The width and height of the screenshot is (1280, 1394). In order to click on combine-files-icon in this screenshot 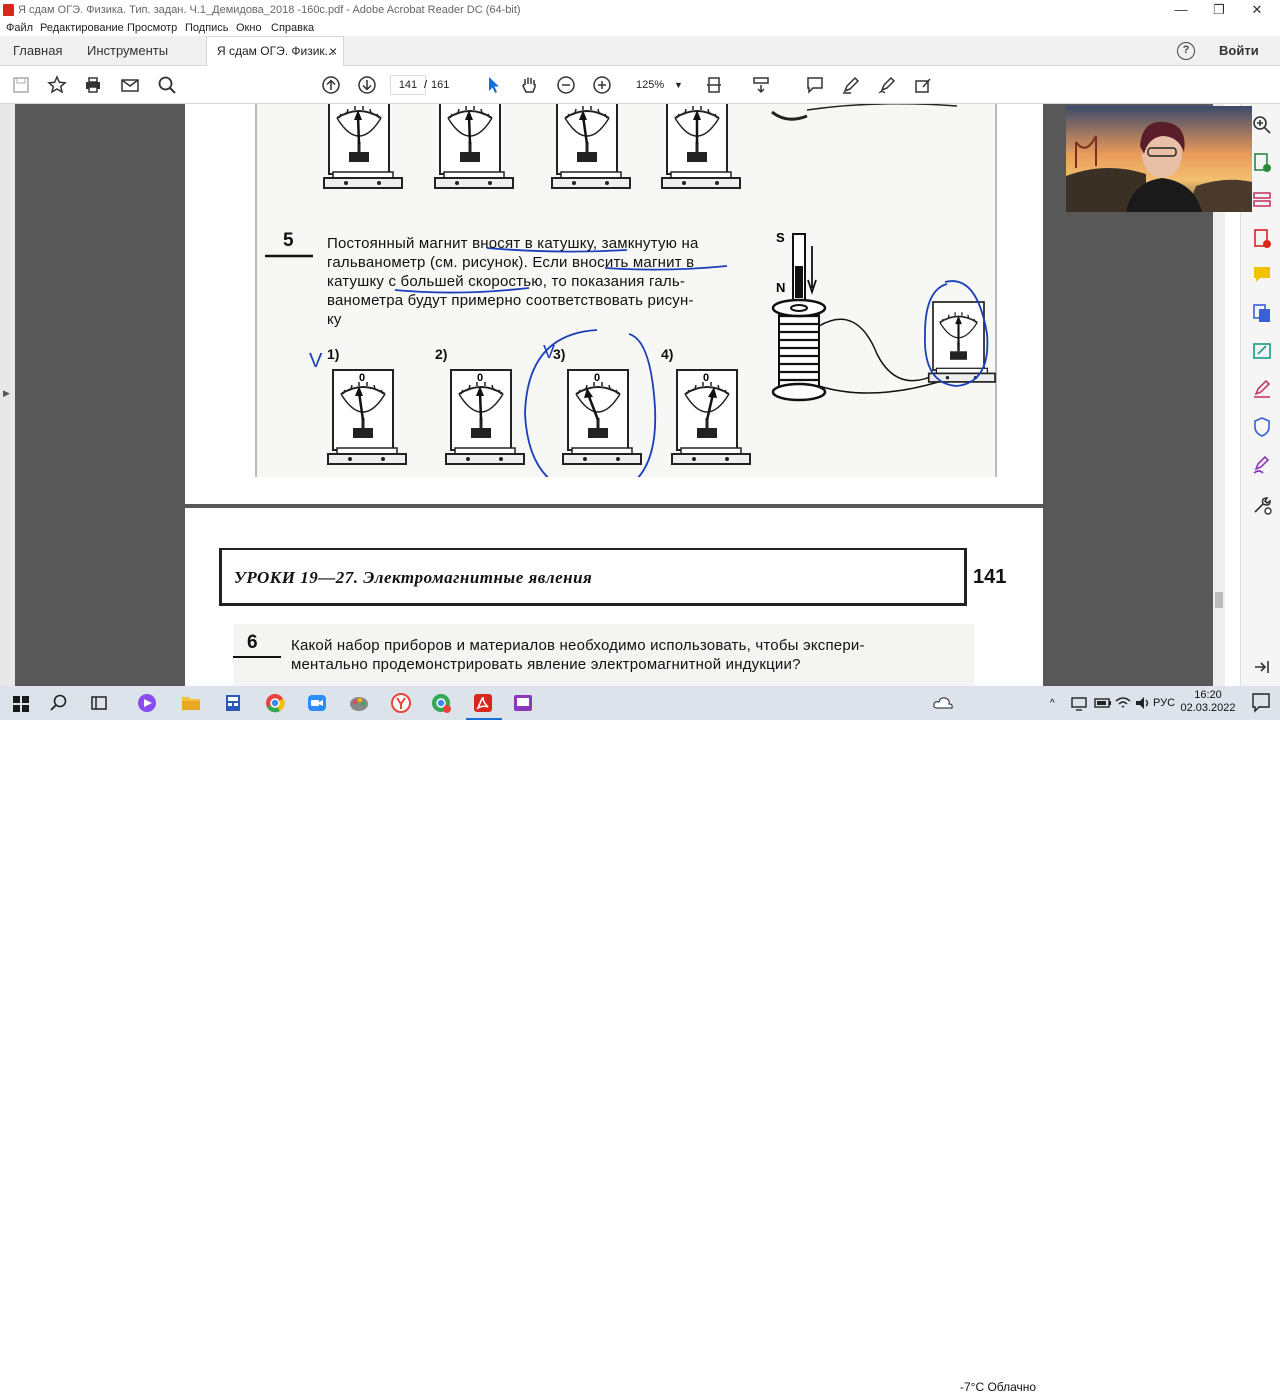, I will do `click(1261, 313)`.